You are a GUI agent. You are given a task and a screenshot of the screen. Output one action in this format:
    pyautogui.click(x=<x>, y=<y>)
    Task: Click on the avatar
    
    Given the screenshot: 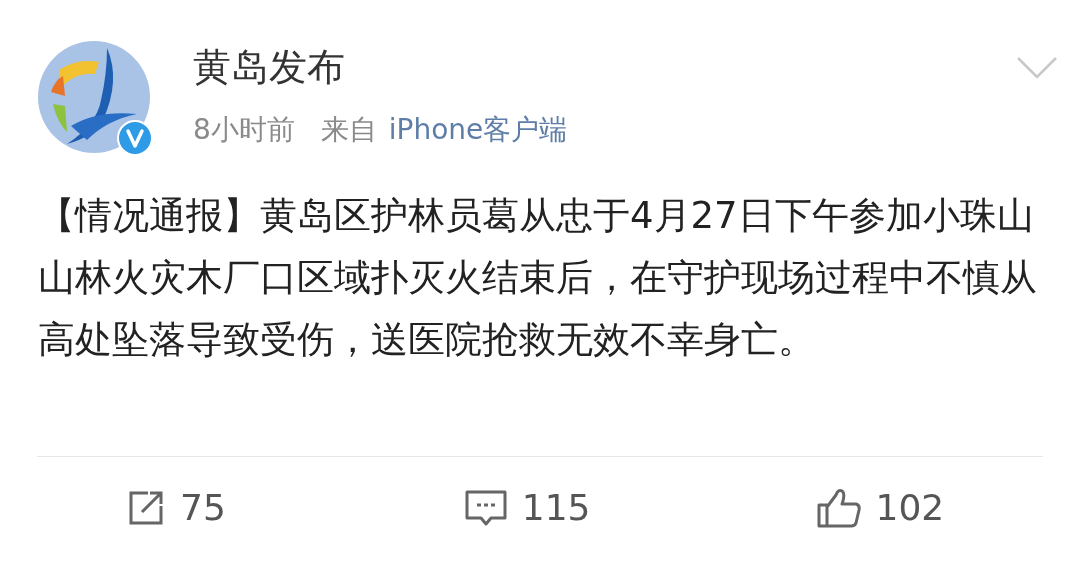 What is the action you would take?
    pyautogui.click(x=94, y=97)
    